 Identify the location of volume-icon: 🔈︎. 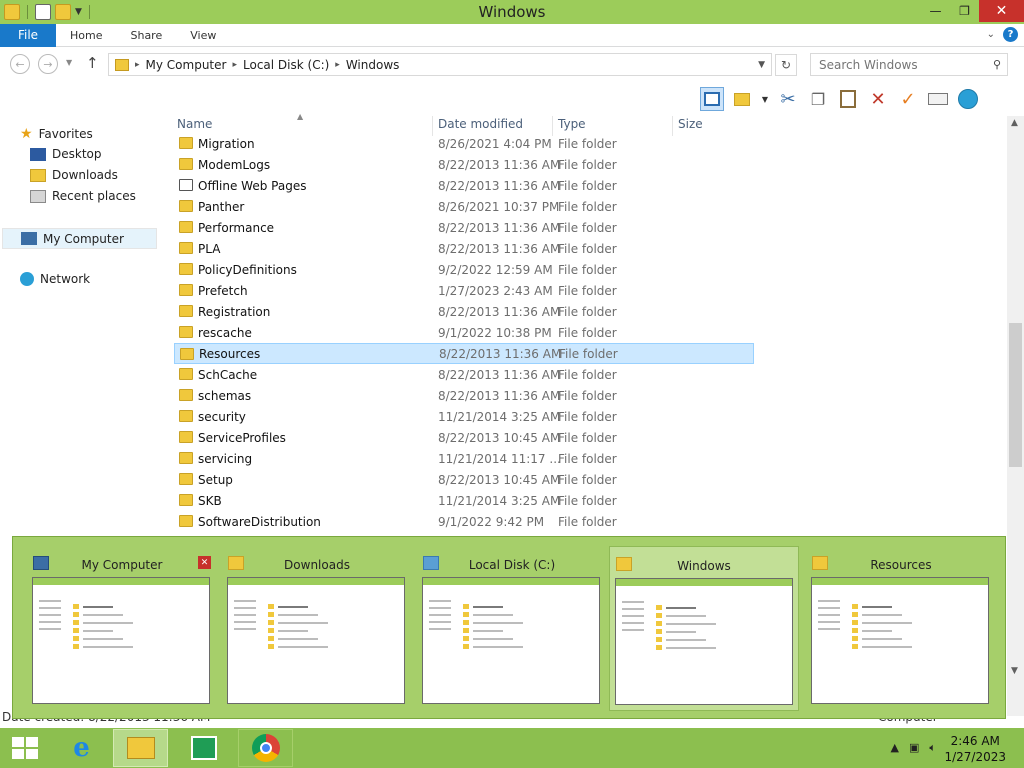
(932, 748).